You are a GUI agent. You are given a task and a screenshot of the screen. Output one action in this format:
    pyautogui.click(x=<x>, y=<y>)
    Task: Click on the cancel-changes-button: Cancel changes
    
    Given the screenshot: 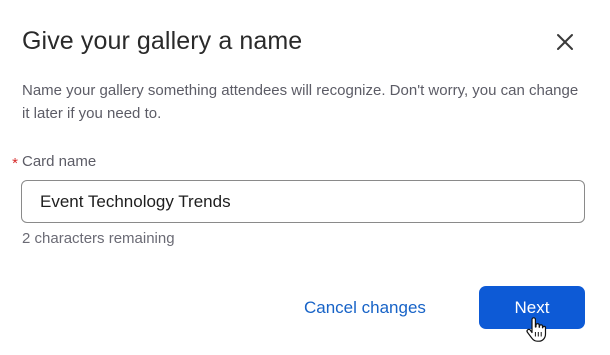 What is the action you would take?
    pyautogui.click(x=365, y=308)
    